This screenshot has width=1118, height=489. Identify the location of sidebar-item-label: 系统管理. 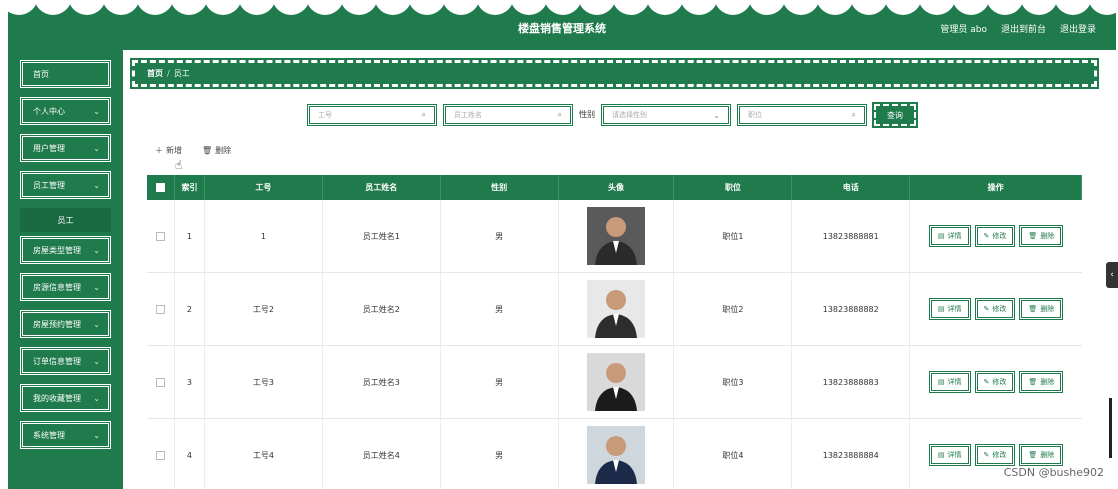
(49, 435).